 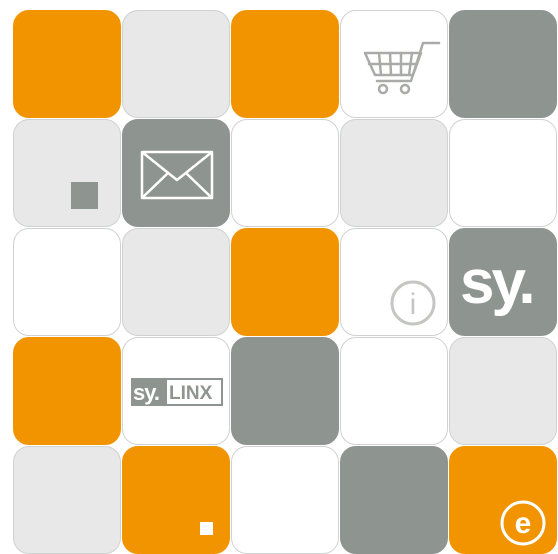 I want to click on tile-r5c5-e: e, so click(x=503, y=500).